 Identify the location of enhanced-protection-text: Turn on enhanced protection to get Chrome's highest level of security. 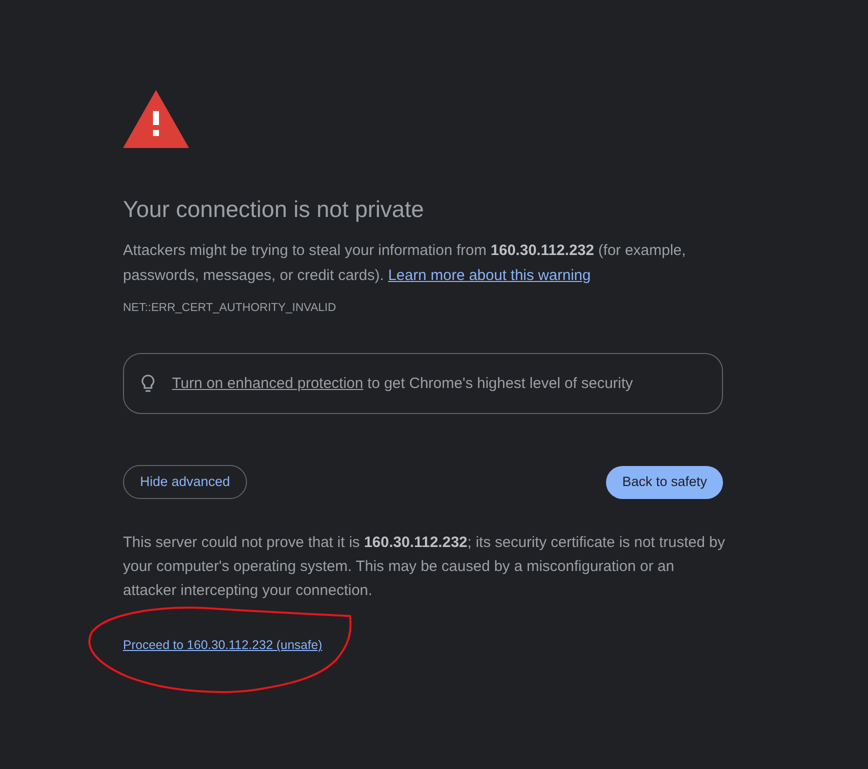
(402, 384).